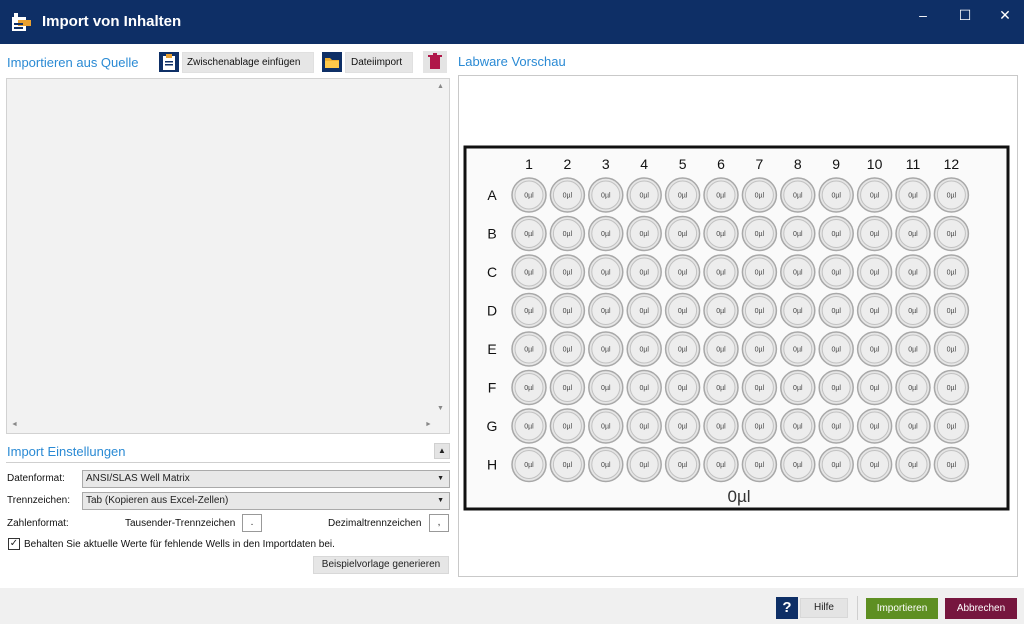 The width and height of the screenshot is (1024, 624). I want to click on well-value-F3: 0µl, so click(606, 388).